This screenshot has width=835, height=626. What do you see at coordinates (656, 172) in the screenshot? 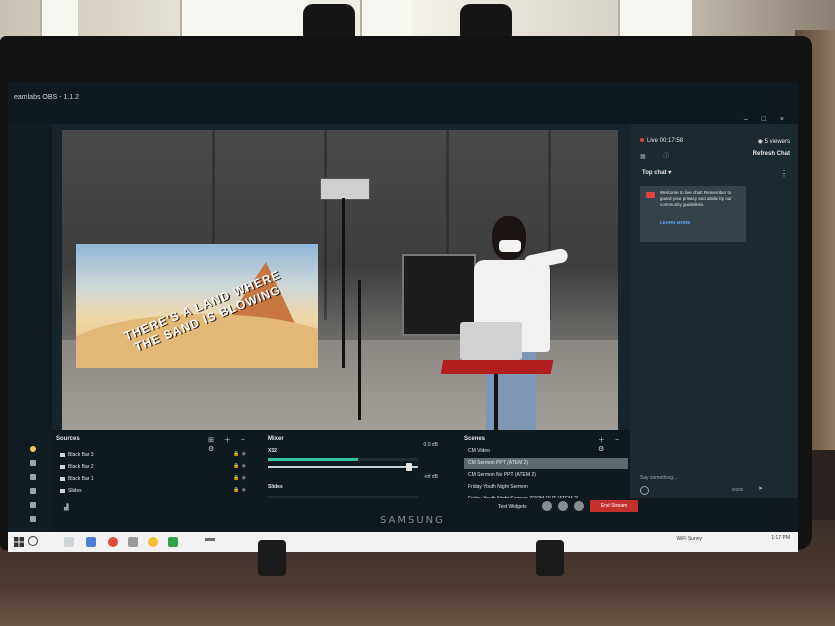
I see `top-chat-dropdown: Top chat ▾` at bounding box center [656, 172].